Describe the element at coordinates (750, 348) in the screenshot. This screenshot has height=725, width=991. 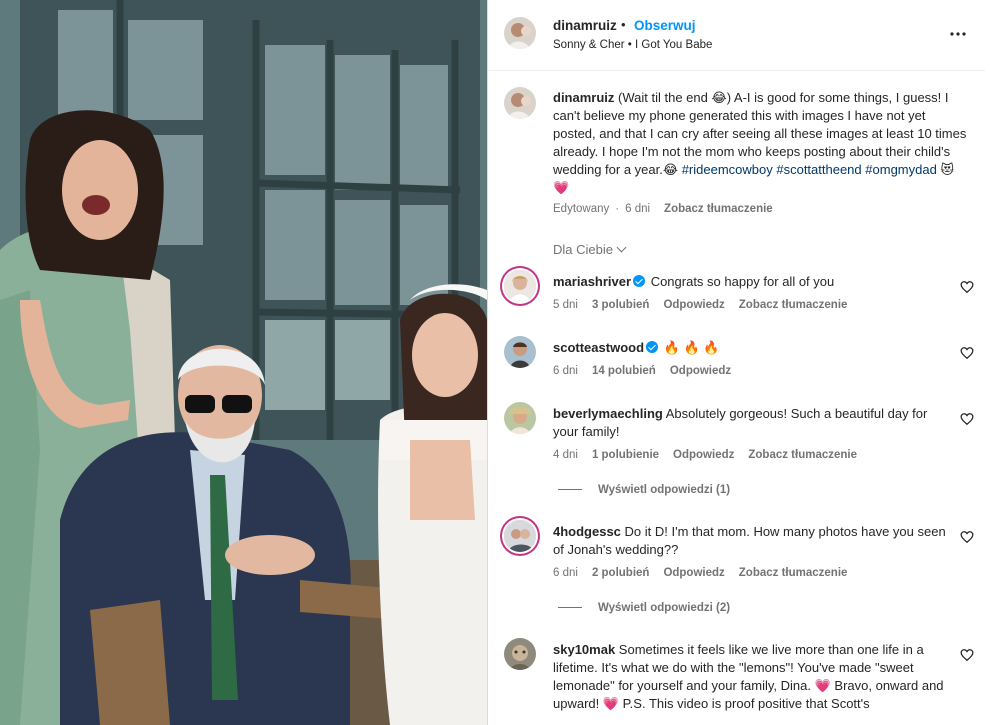
I see `comment-text: scotteastwood 🔥 🔥 🔥` at that location.